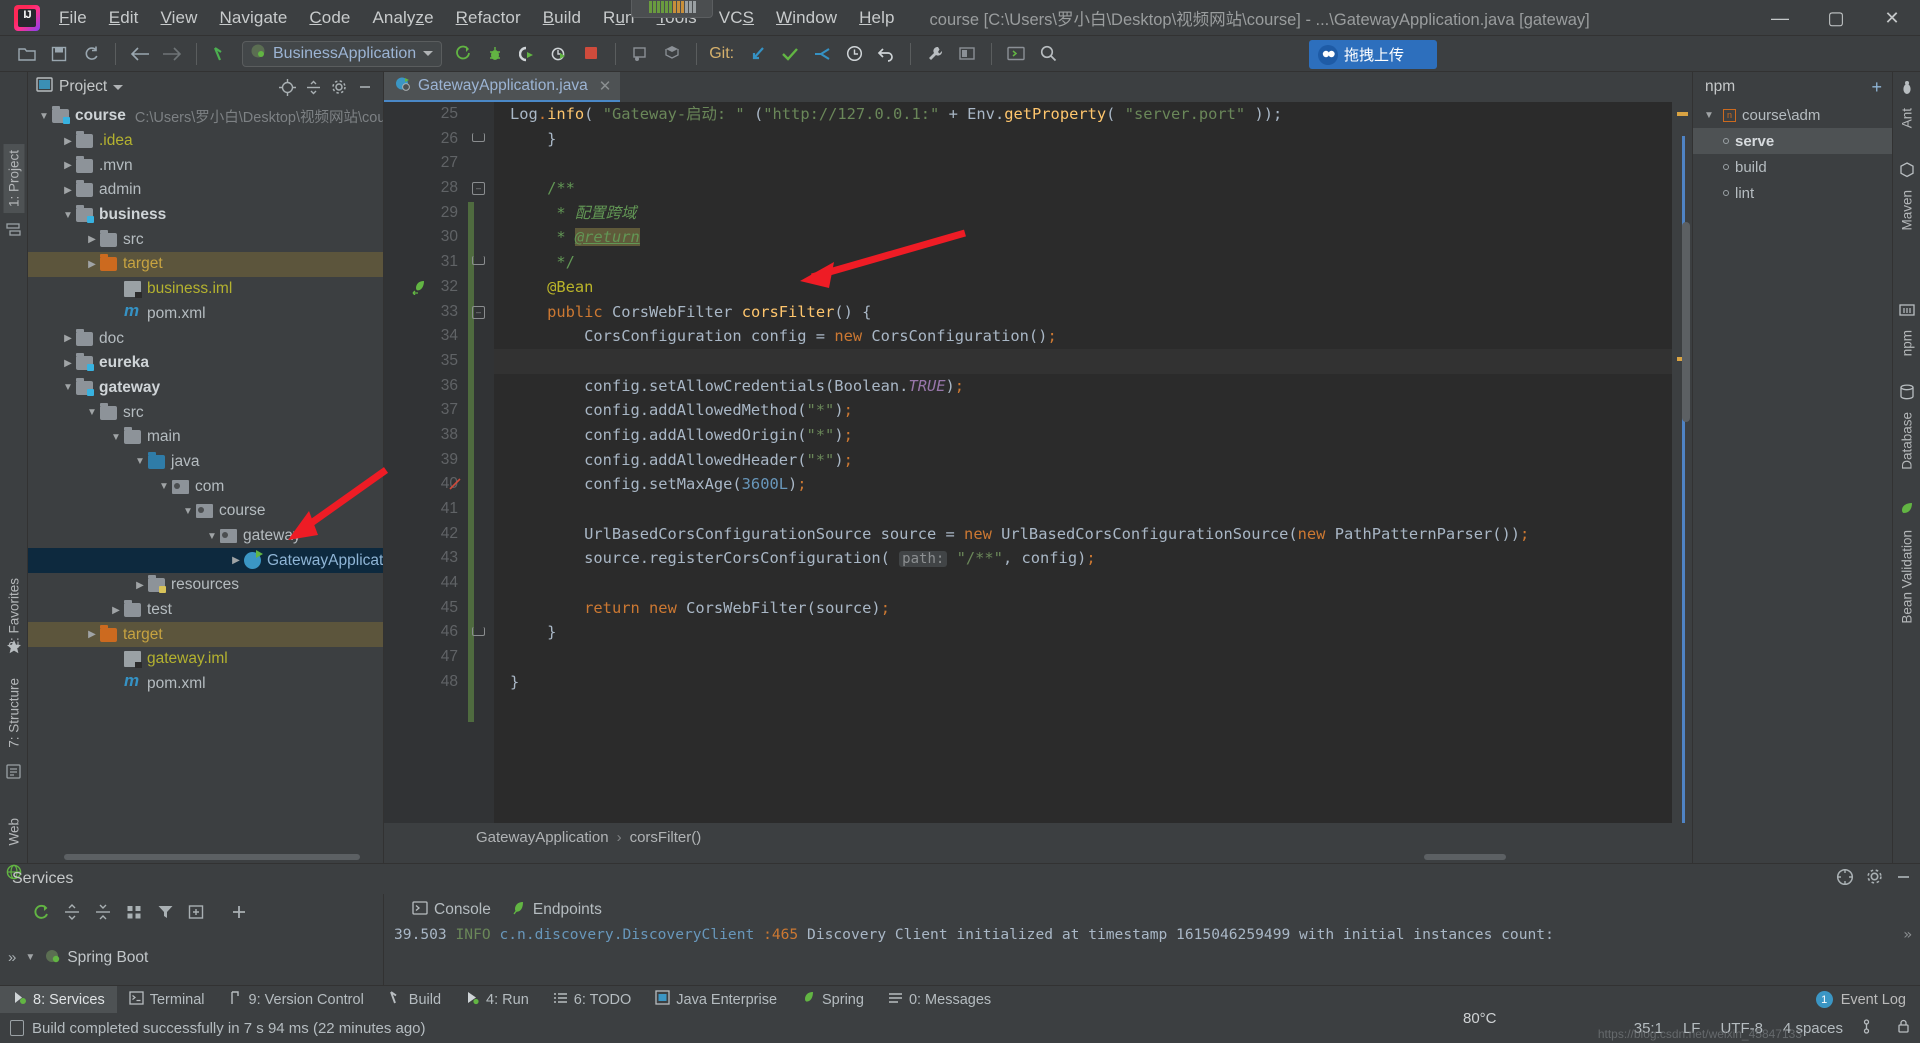  What do you see at coordinates (666, 837) in the screenshot?
I see `breadcrumb-method: corsFilter()` at bounding box center [666, 837].